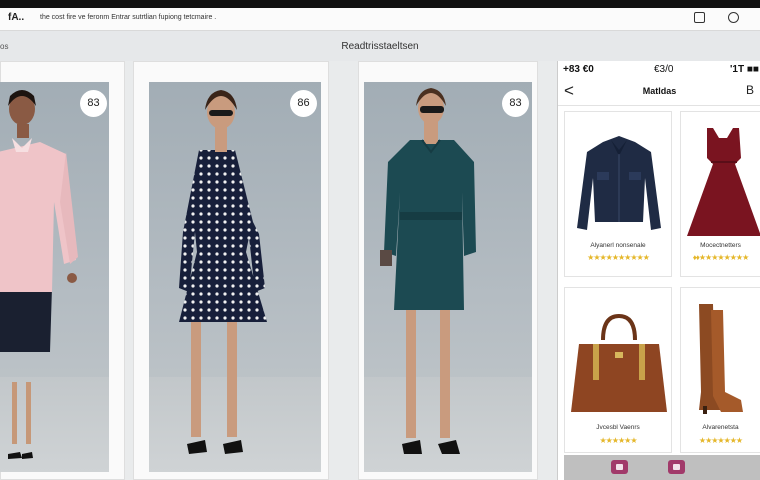 This screenshot has height=480, width=760. I want to click on bag-icon: B, so click(750, 90).